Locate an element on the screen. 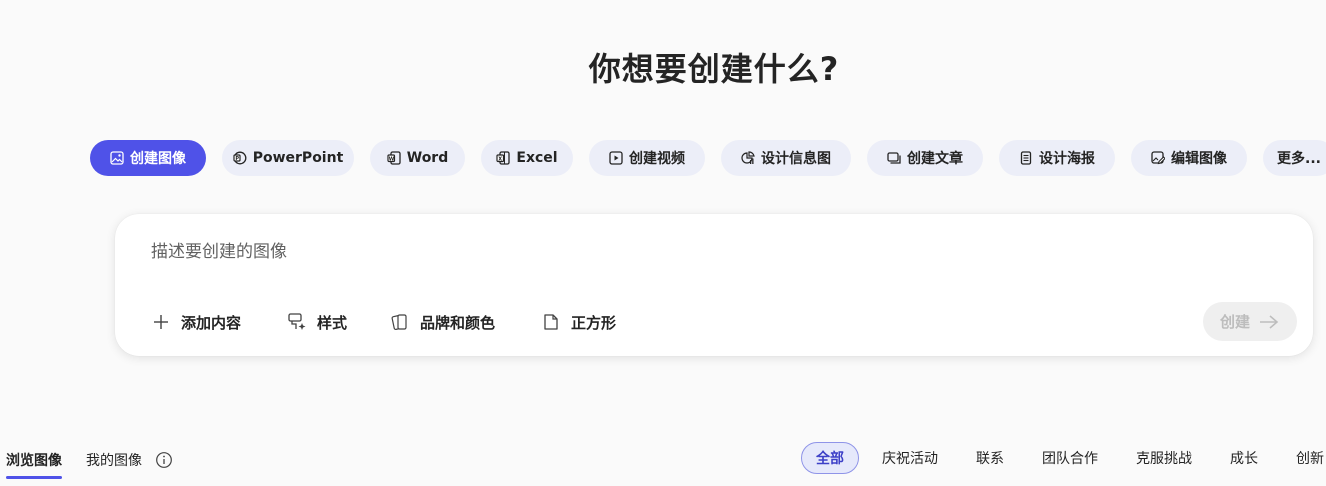  chip-create-article: 创建文章 is located at coordinates (925, 158).